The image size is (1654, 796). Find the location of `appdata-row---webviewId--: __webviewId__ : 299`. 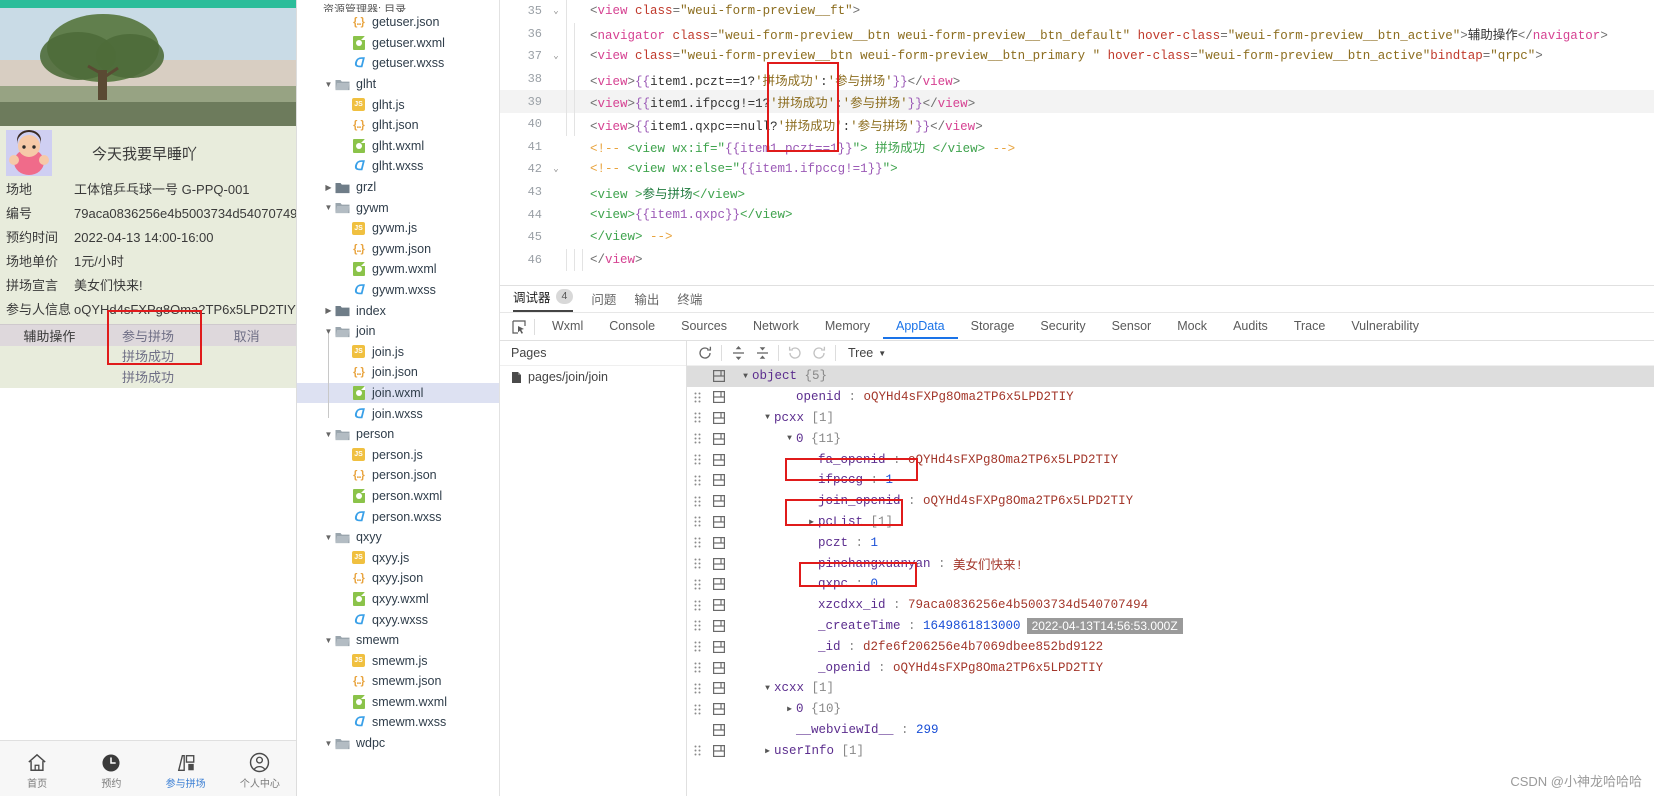

appdata-row---webviewId--: __webviewId__ : 299 is located at coordinates (1170, 730).